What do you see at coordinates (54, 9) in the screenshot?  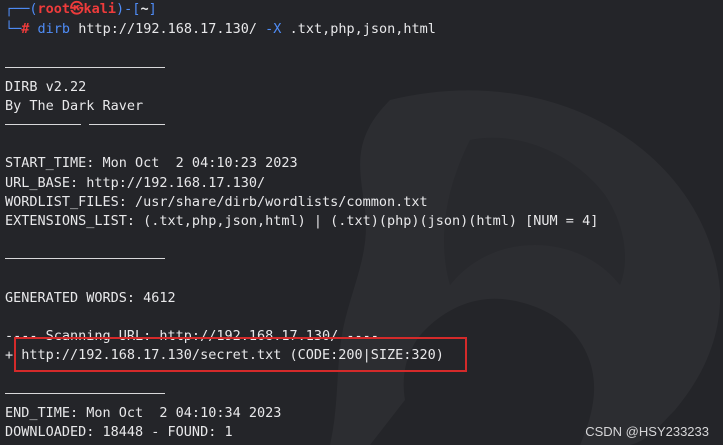 I see `prompt-user: root` at bounding box center [54, 9].